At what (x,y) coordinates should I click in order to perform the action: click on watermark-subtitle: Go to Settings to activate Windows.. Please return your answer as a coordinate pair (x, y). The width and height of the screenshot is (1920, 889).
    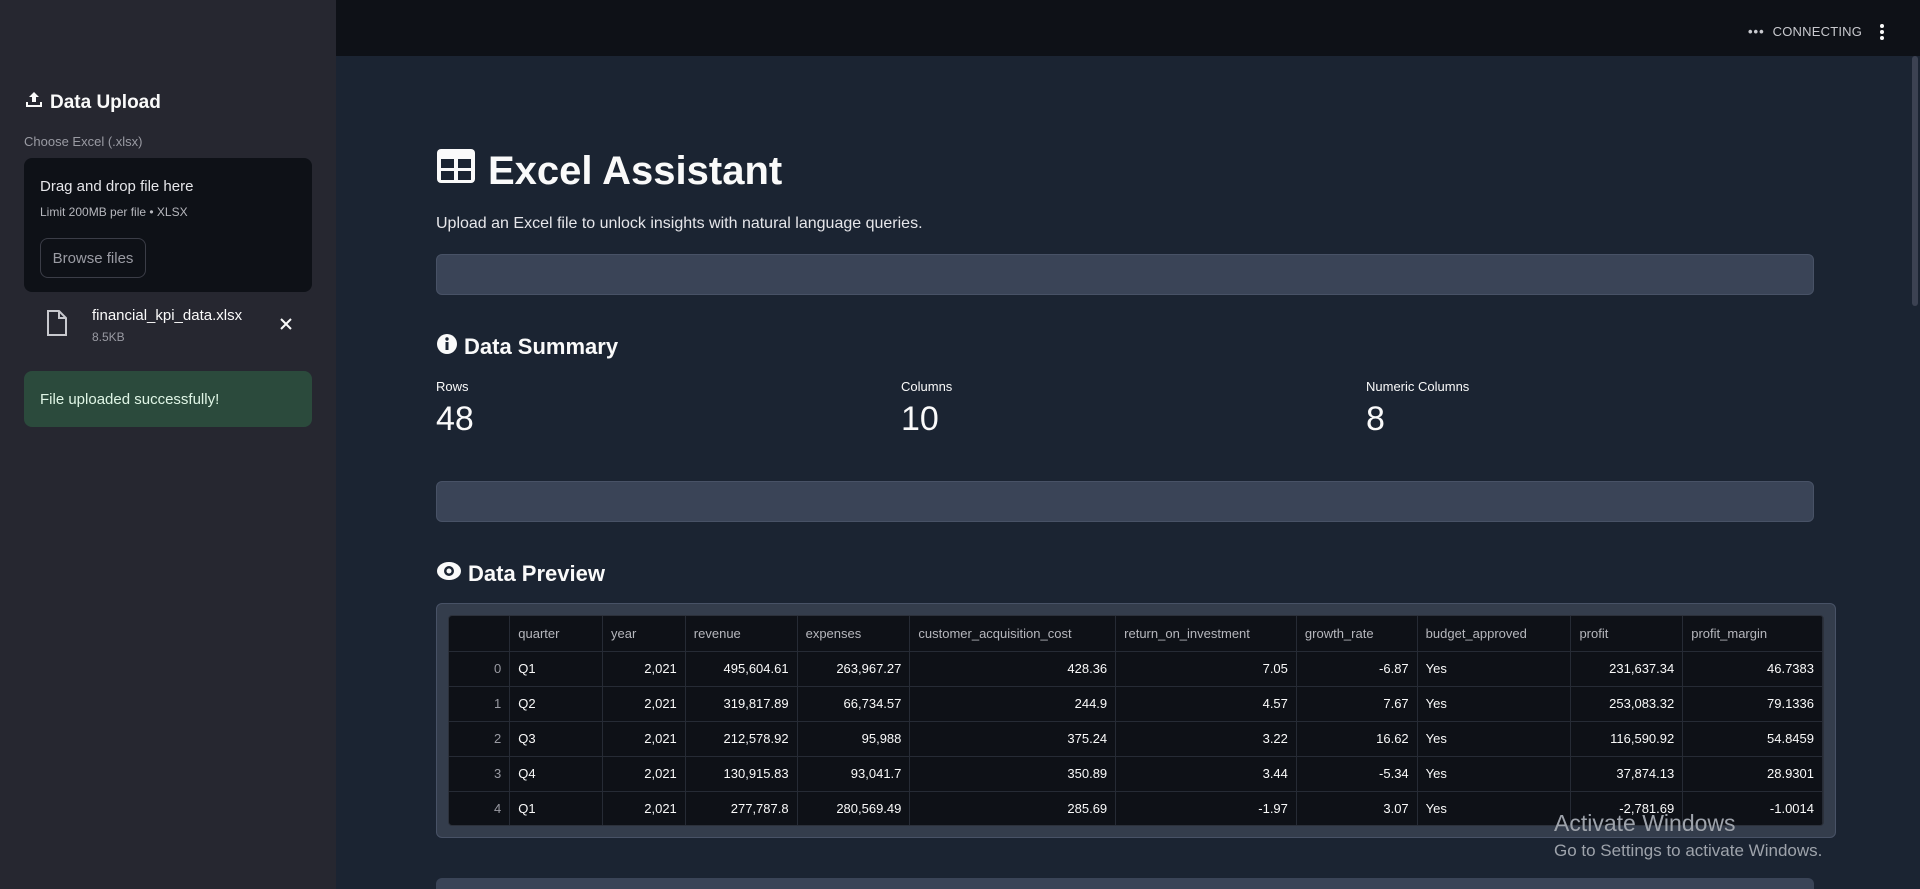
    Looking at the image, I should click on (1688, 850).